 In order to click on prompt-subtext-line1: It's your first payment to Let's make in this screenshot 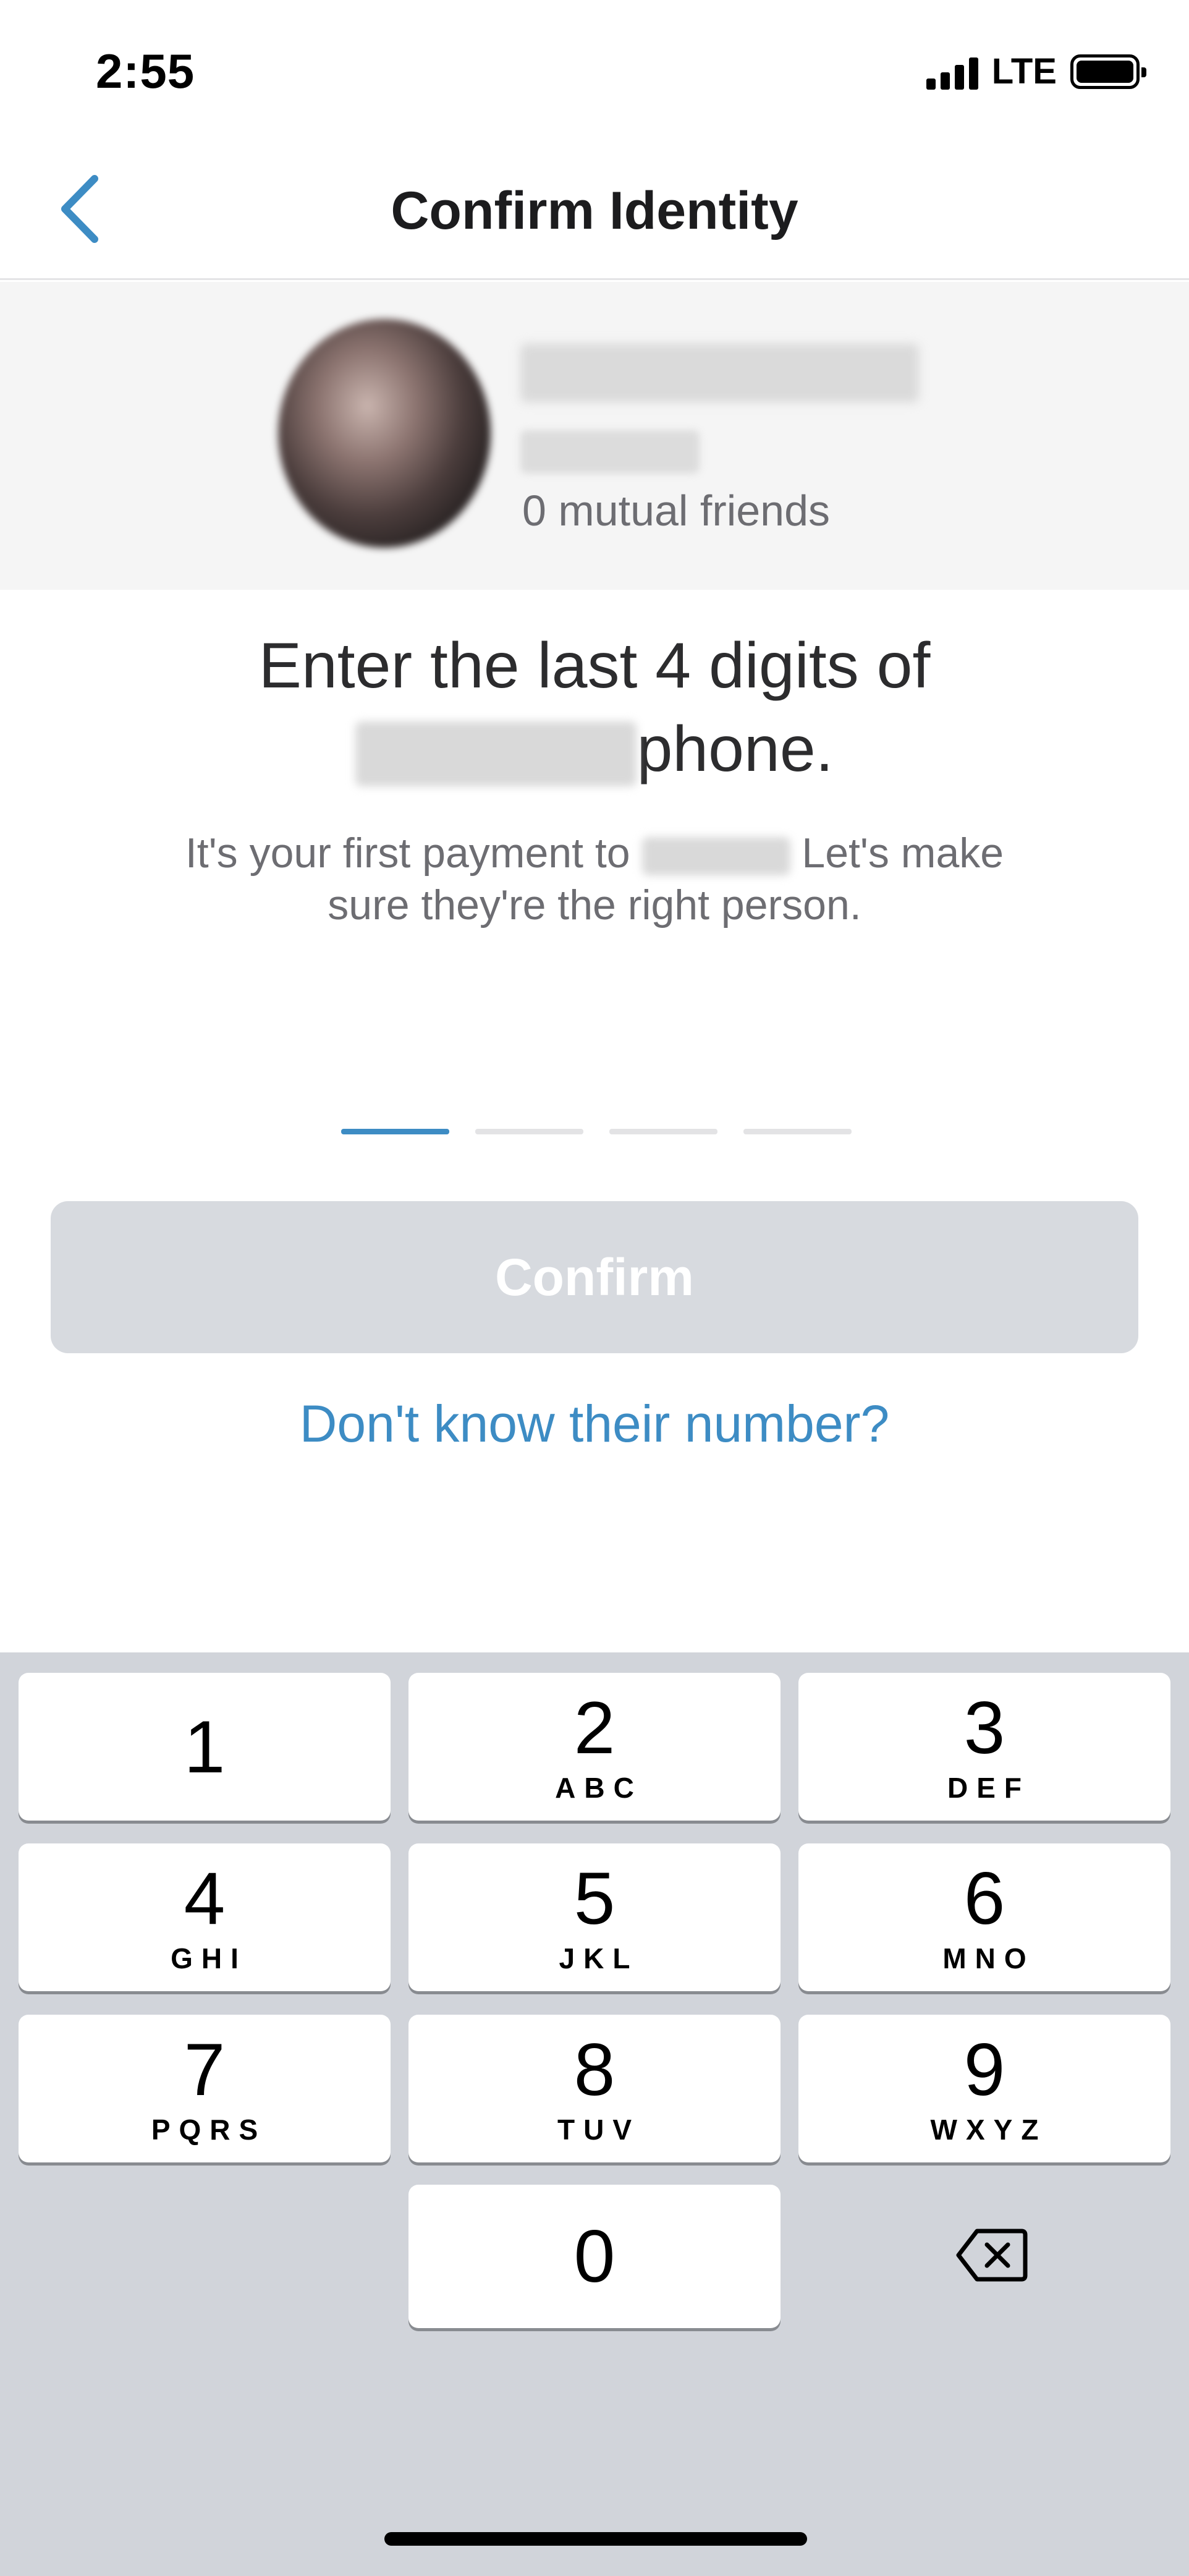, I will do `click(594, 853)`.